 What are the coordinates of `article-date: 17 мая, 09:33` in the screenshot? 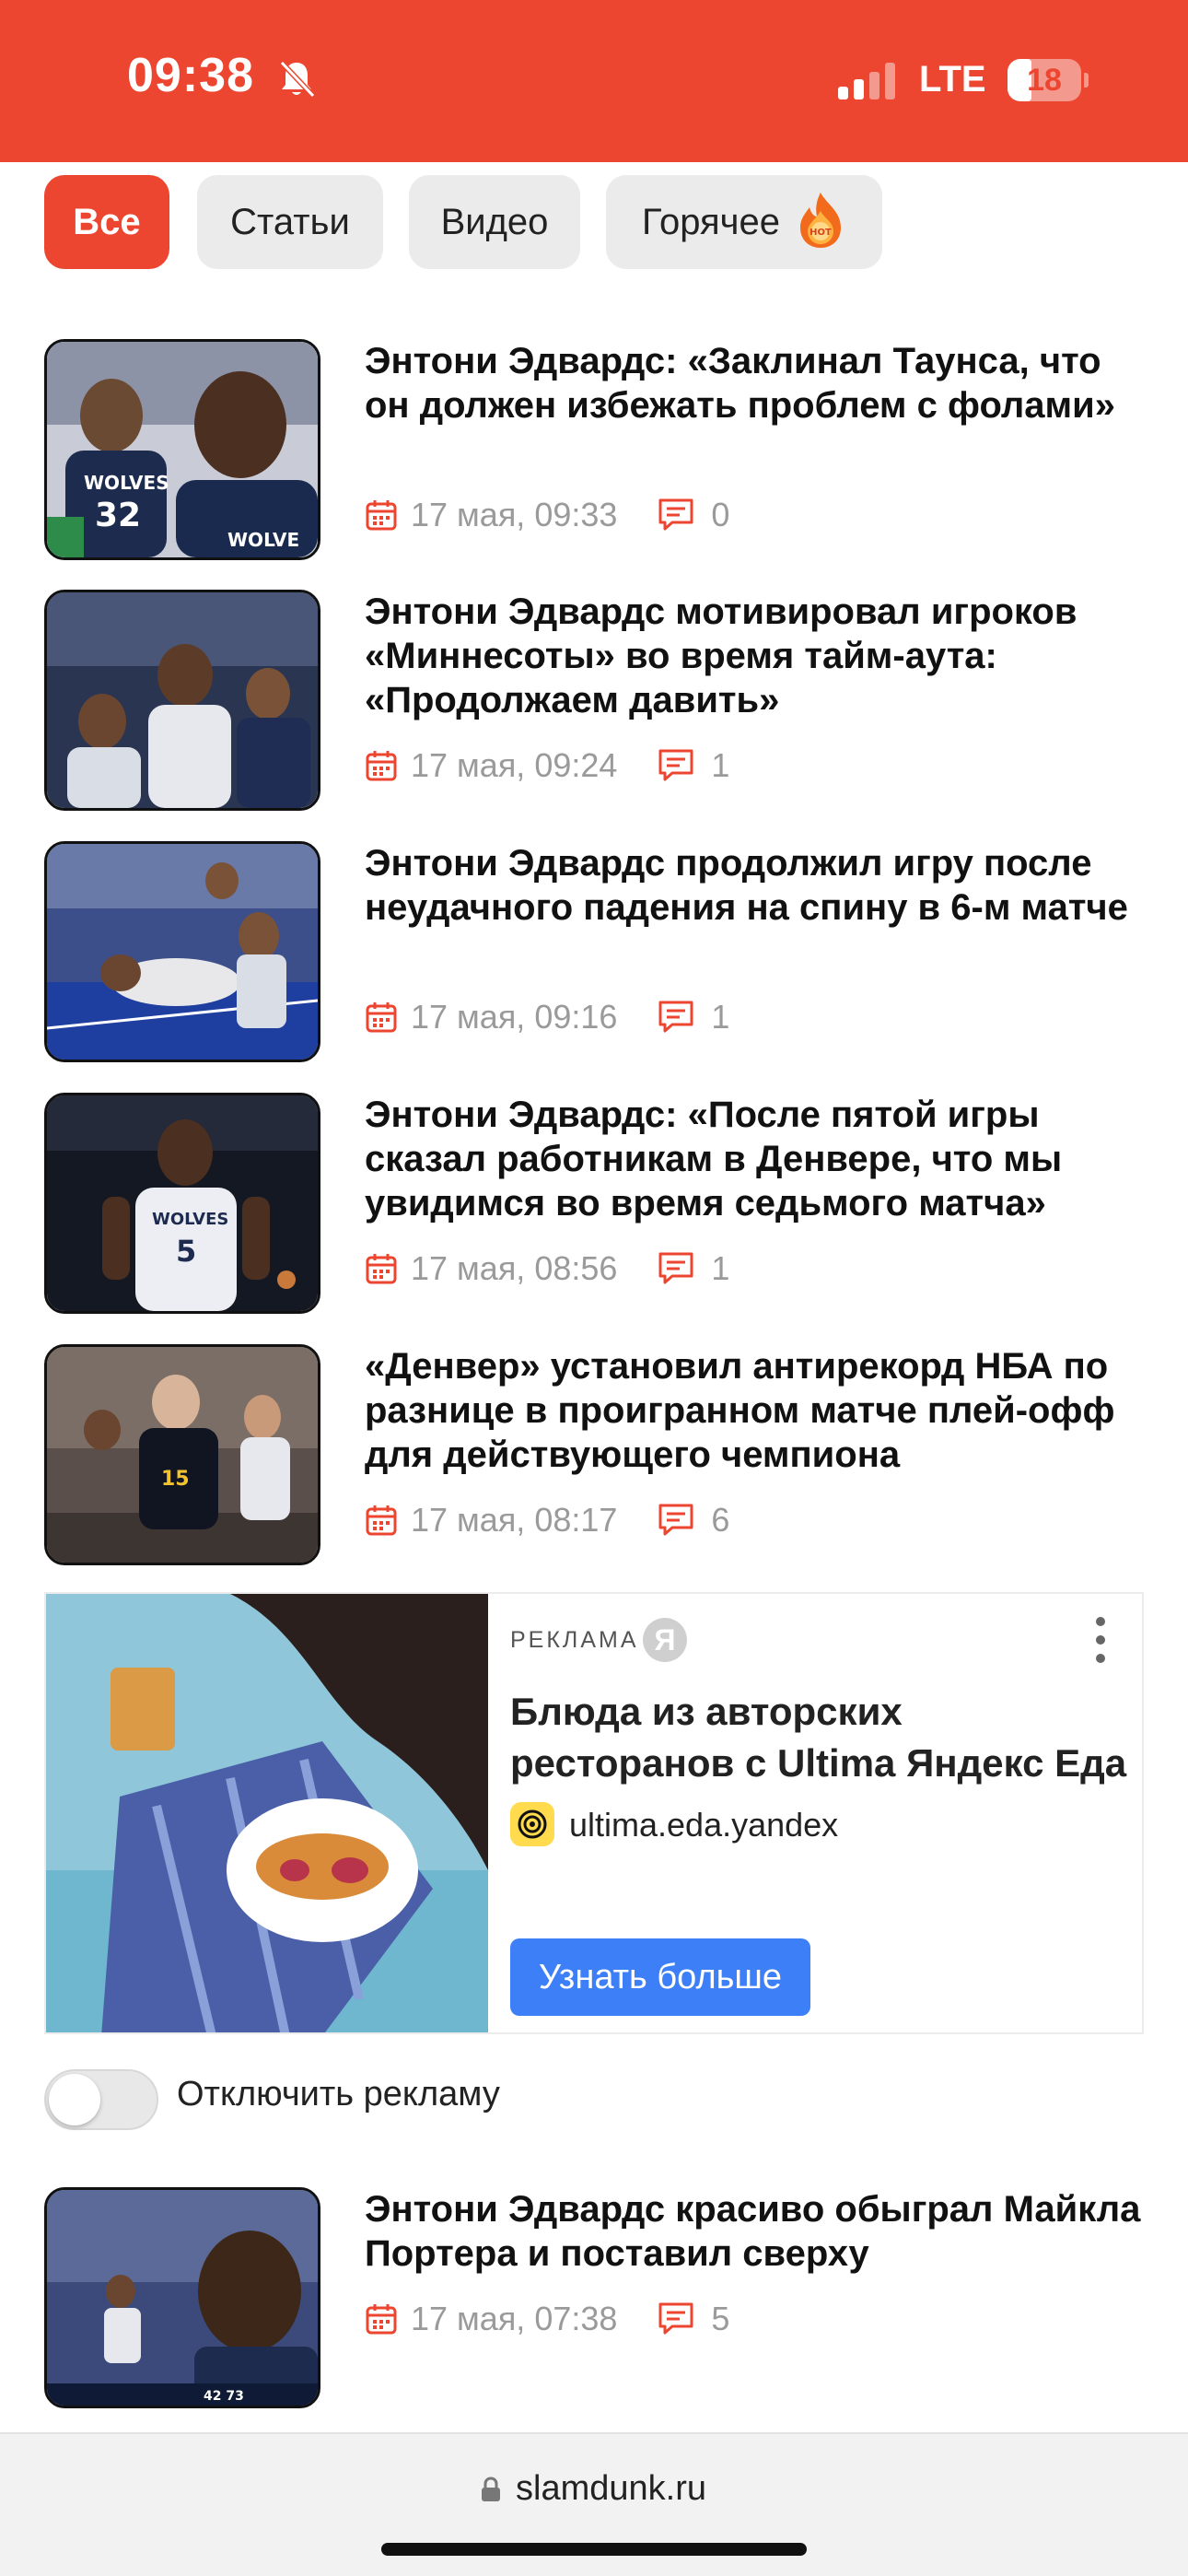 It's located at (514, 514).